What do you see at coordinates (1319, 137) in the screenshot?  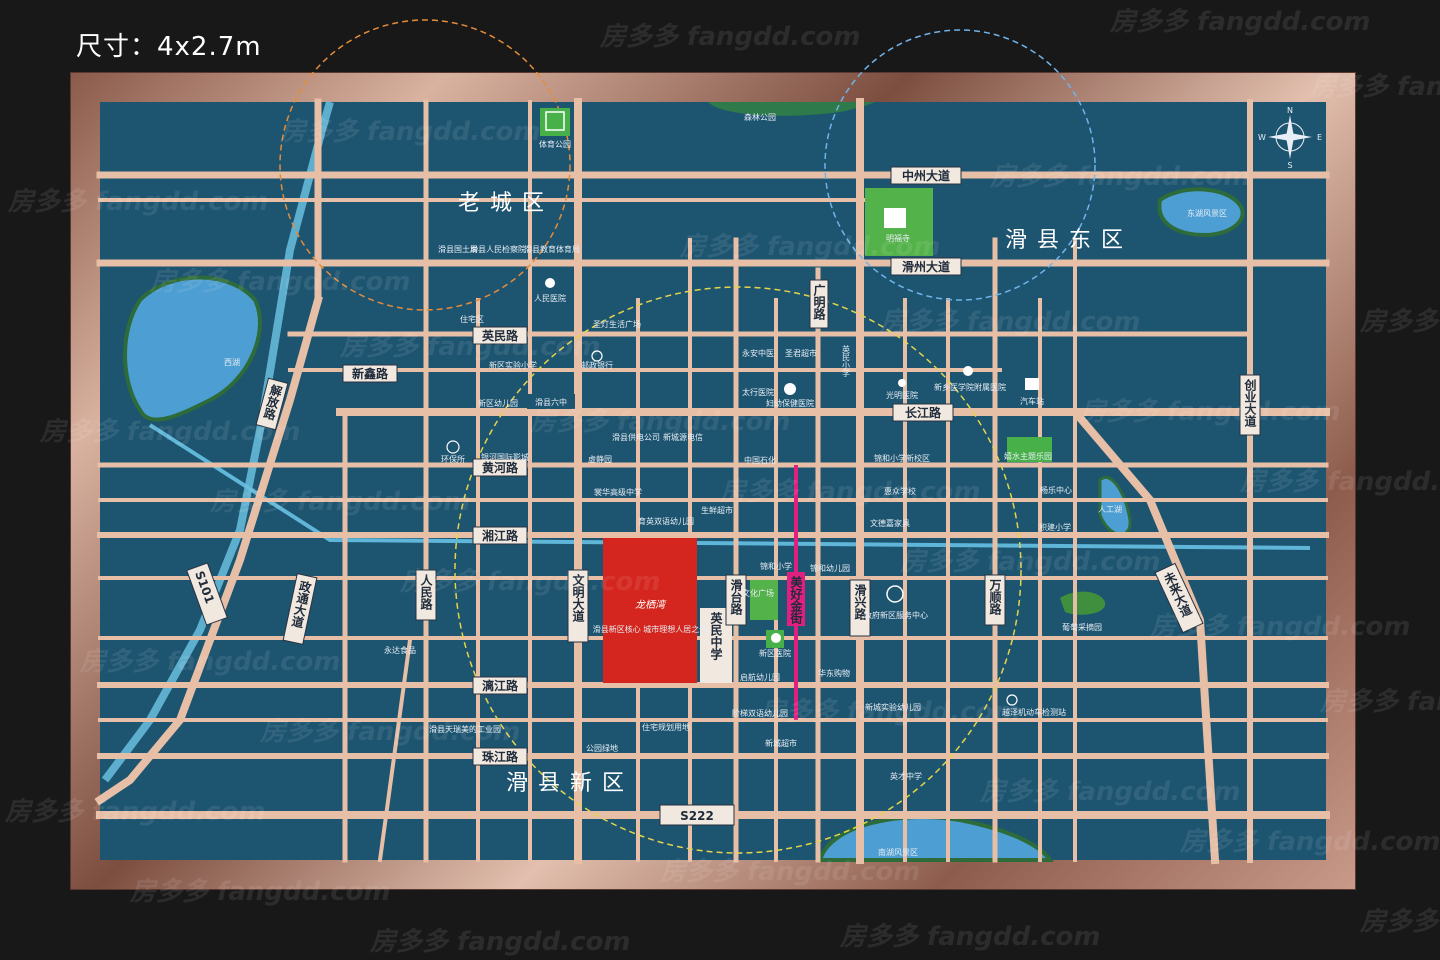 I see `compass-e: E` at bounding box center [1319, 137].